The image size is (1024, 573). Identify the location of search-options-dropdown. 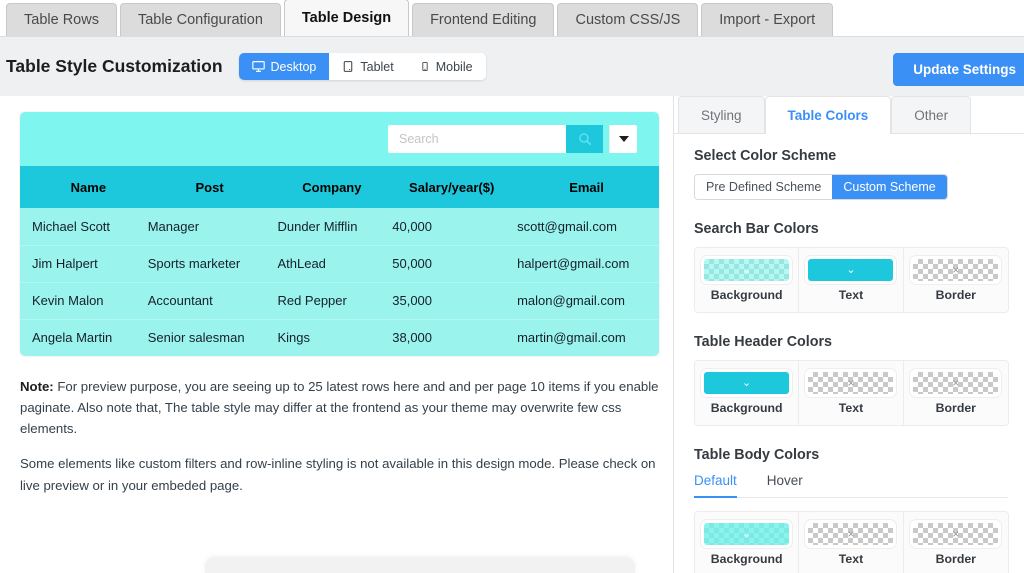
(623, 139).